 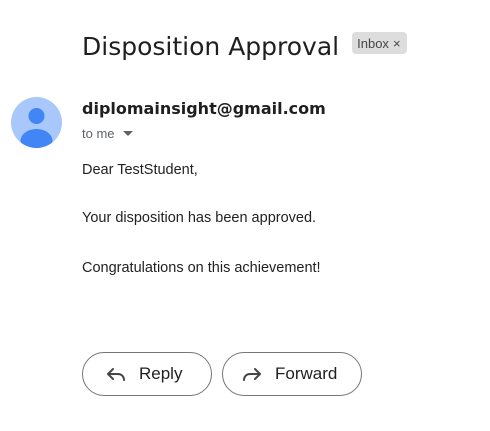 I want to click on body-congrats: Congratulations on this achievement!, so click(x=201, y=268).